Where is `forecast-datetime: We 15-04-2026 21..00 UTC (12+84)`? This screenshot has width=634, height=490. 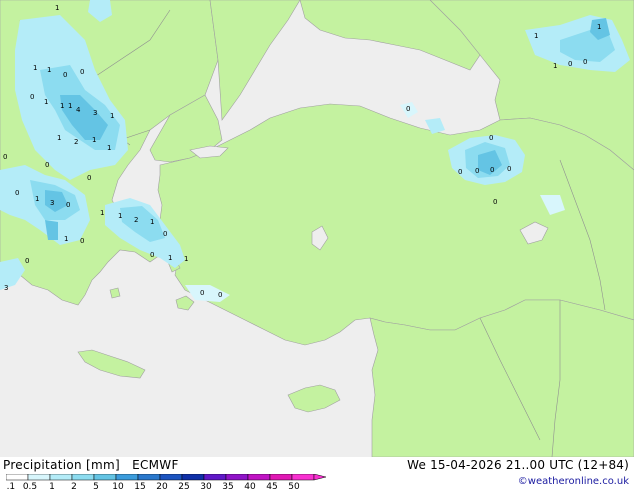 forecast-datetime: We 15-04-2026 21..00 UTC (12+84) is located at coordinates (518, 465).